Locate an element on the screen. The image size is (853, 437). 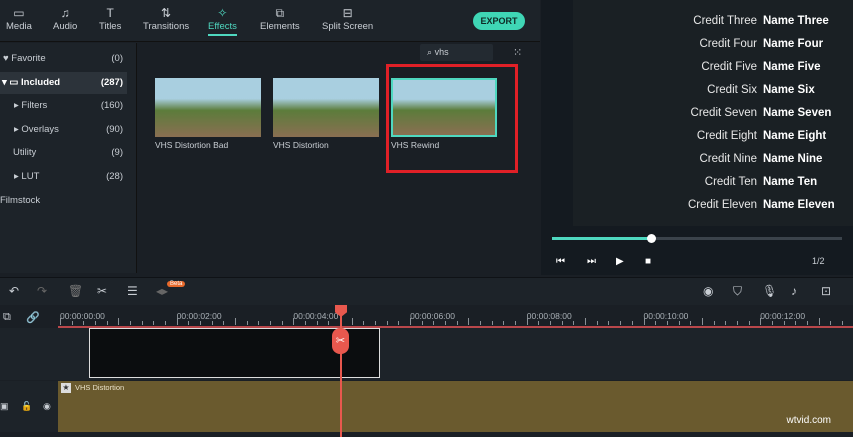
credit-row: Credit Eight Name Eight is located at coordinates (769, 136).